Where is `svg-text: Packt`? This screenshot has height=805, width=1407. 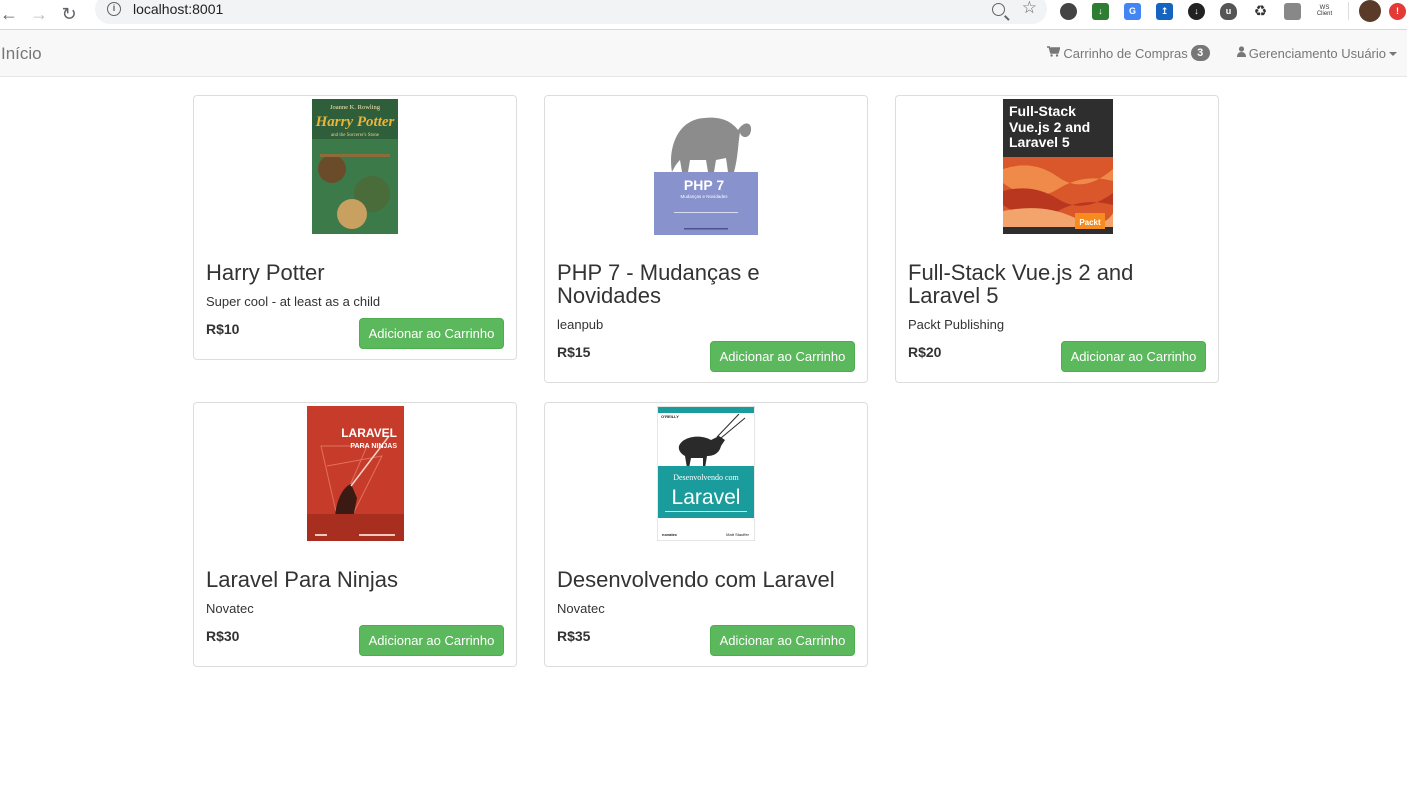 svg-text: Packt is located at coordinates (1090, 222).